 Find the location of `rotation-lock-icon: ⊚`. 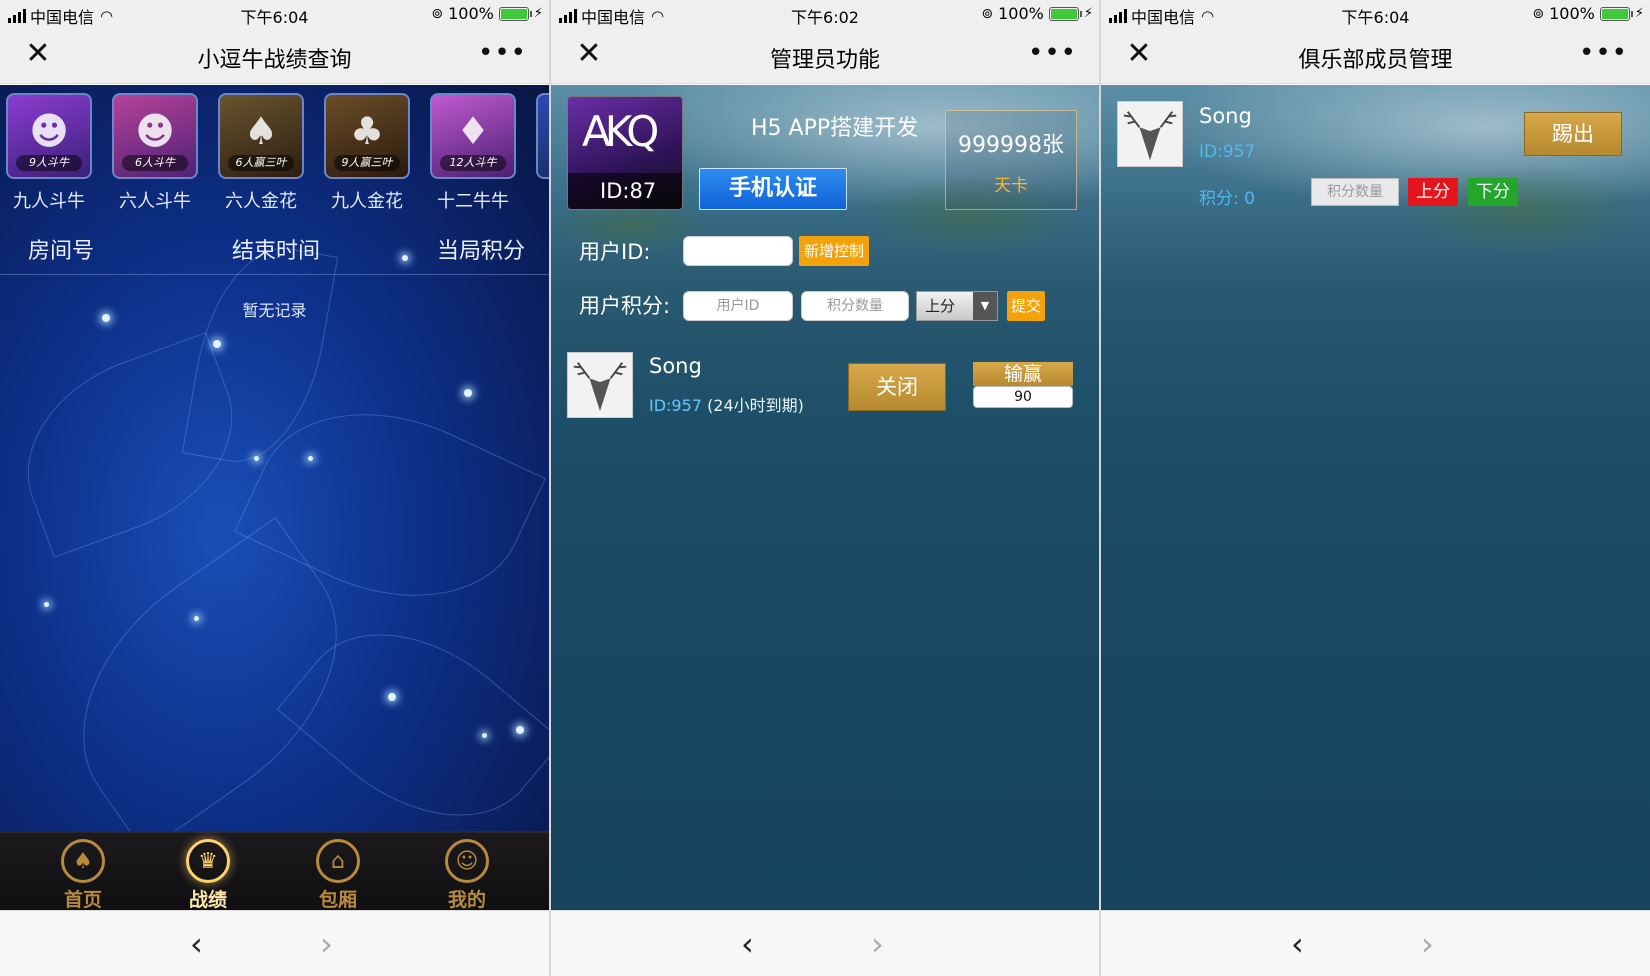

rotation-lock-icon: ⊚ is located at coordinates (437, 13).